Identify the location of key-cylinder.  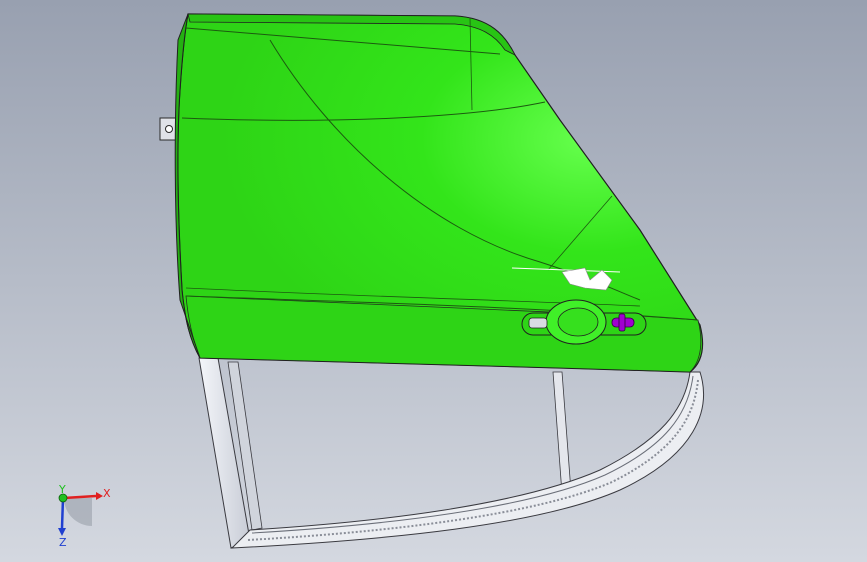
(538, 323).